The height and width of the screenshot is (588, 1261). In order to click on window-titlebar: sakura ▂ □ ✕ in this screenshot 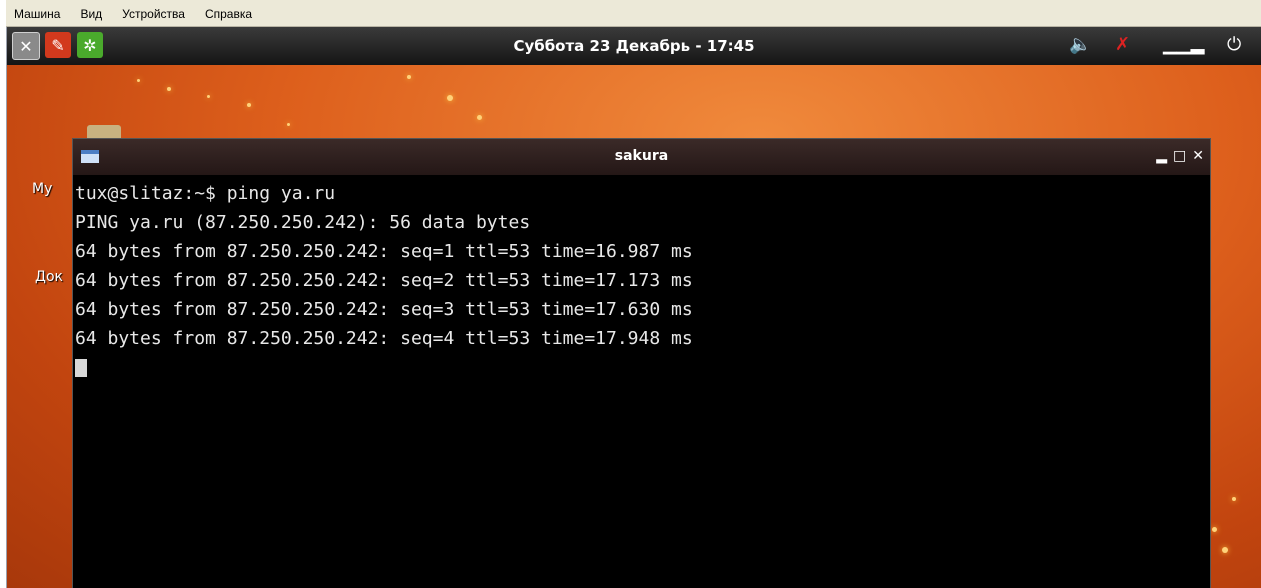, I will do `click(641, 157)`.